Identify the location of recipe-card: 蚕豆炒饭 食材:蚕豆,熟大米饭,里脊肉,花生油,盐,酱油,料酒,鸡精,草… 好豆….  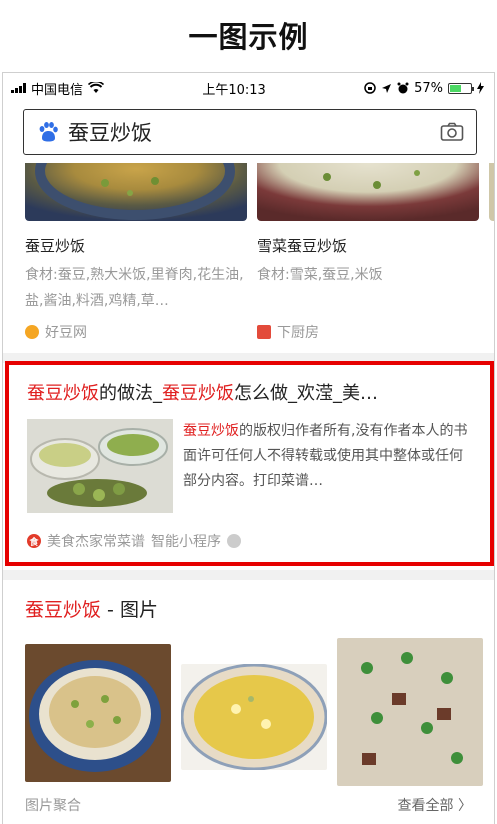
(136, 252).